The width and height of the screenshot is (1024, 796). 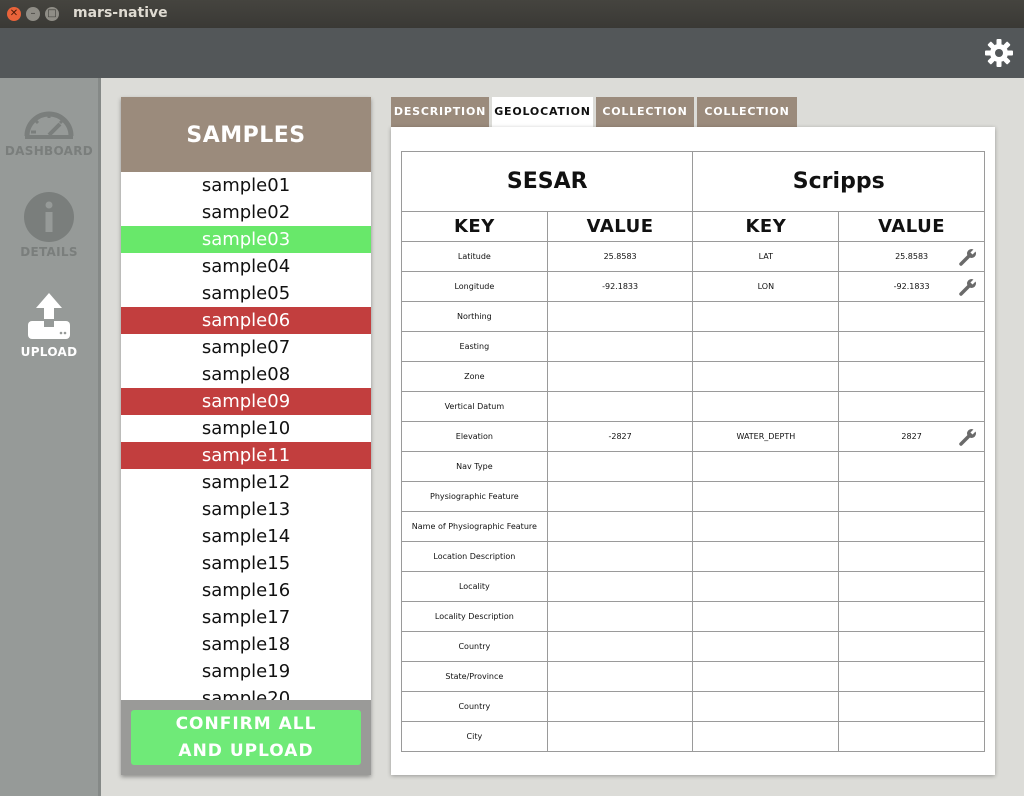 What do you see at coordinates (620, 226) in the screenshot?
I see `column-header-sesar-value: VALUE` at bounding box center [620, 226].